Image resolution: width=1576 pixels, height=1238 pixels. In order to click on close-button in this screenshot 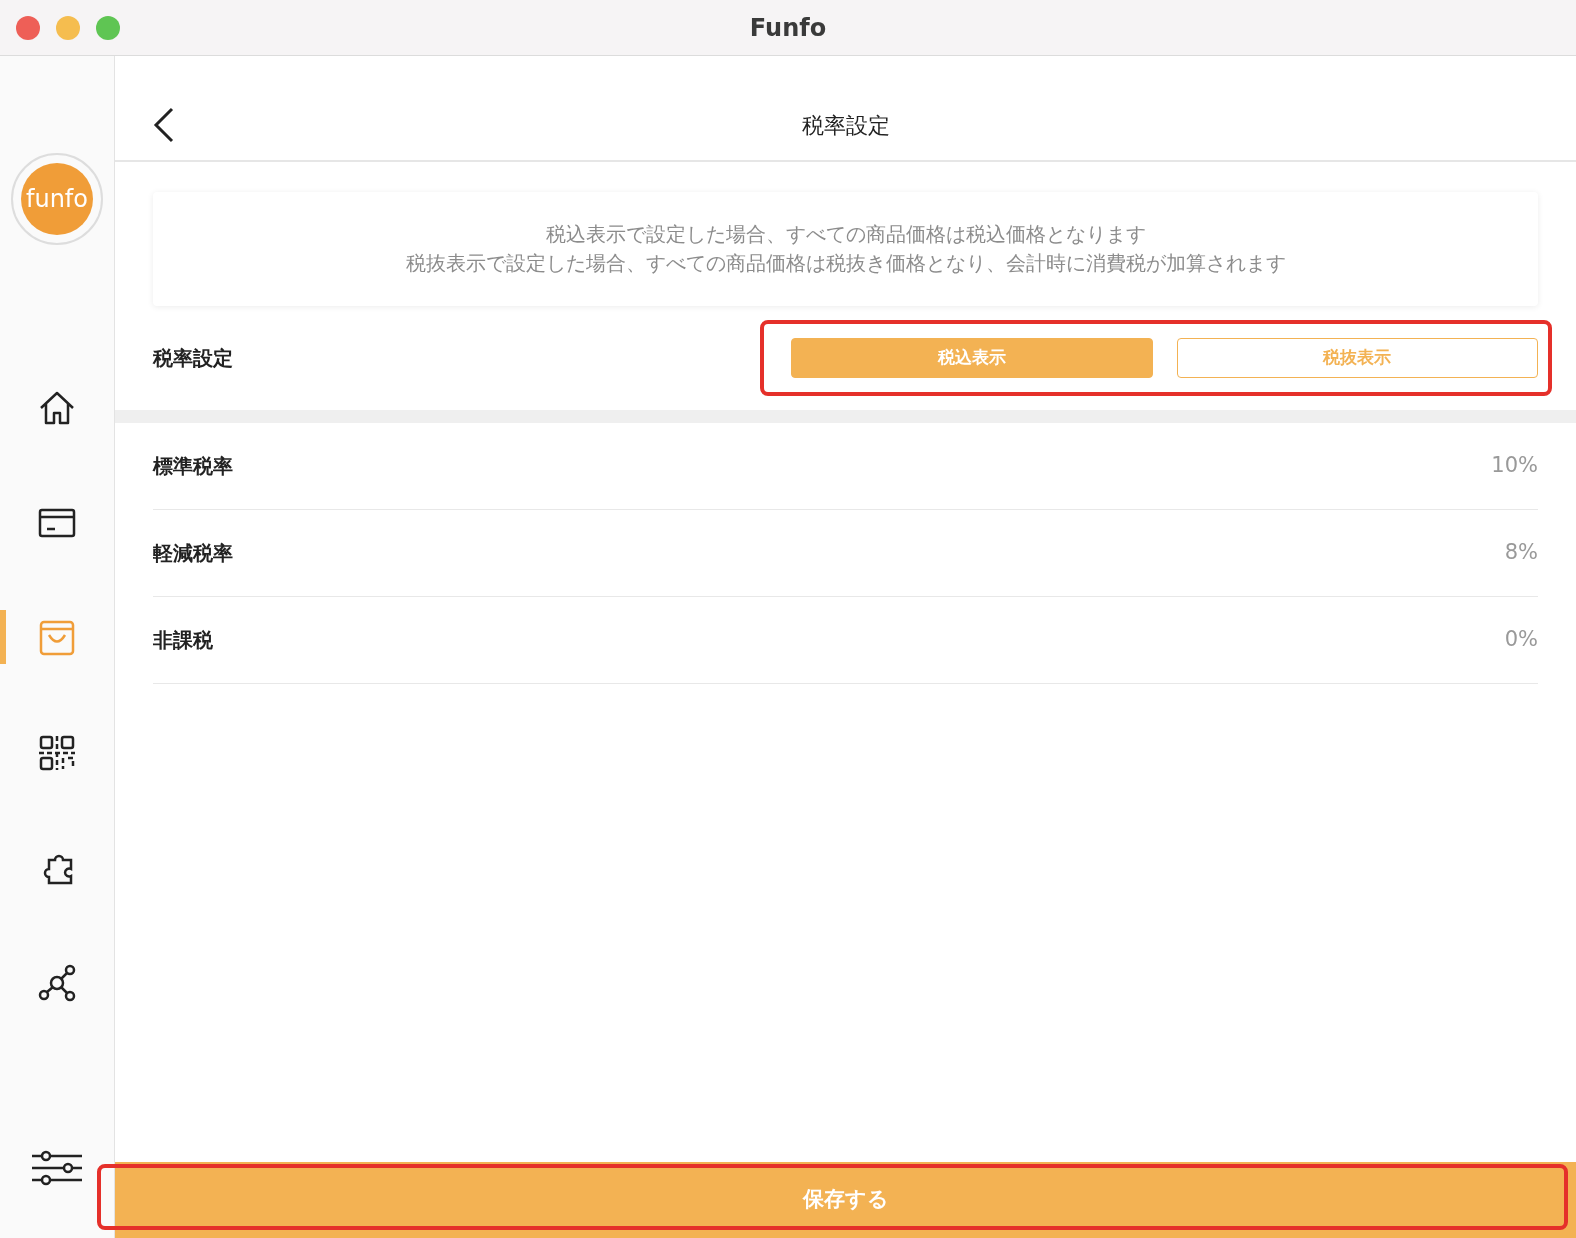, I will do `click(28, 27)`.